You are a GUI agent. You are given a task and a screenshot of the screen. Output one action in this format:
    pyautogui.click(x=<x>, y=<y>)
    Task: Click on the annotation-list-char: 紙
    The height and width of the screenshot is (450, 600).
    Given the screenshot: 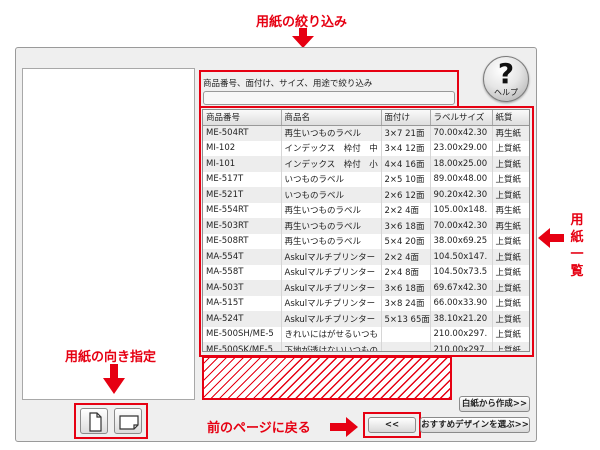 What is the action you would take?
    pyautogui.click(x=577, y=237)
    